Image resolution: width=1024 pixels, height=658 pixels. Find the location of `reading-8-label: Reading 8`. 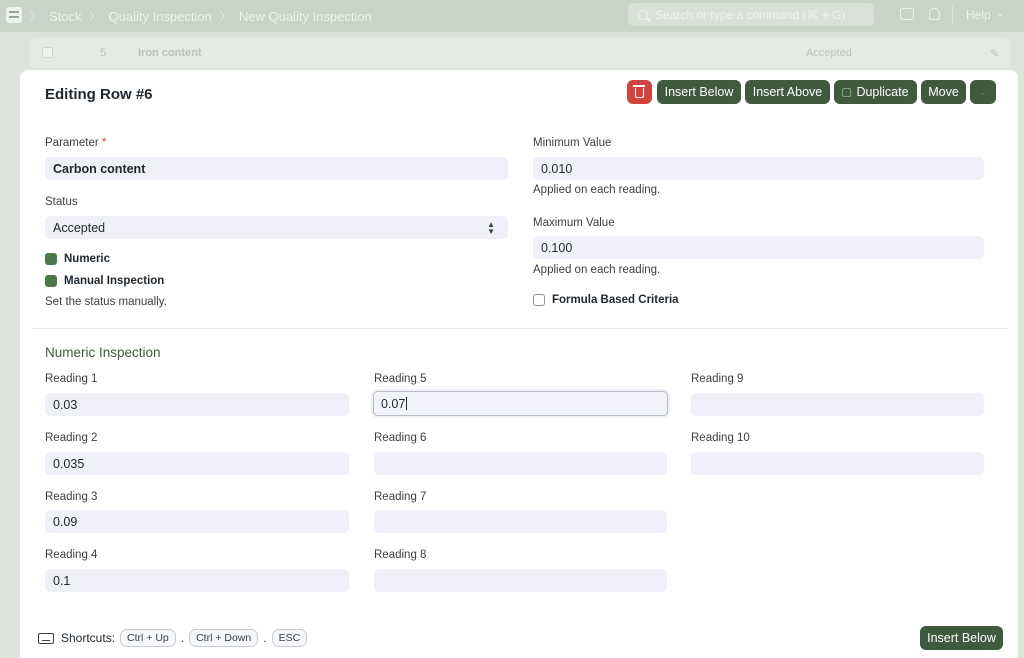

reading-8-label: Reading 8 is located at coordinates (400, 555).